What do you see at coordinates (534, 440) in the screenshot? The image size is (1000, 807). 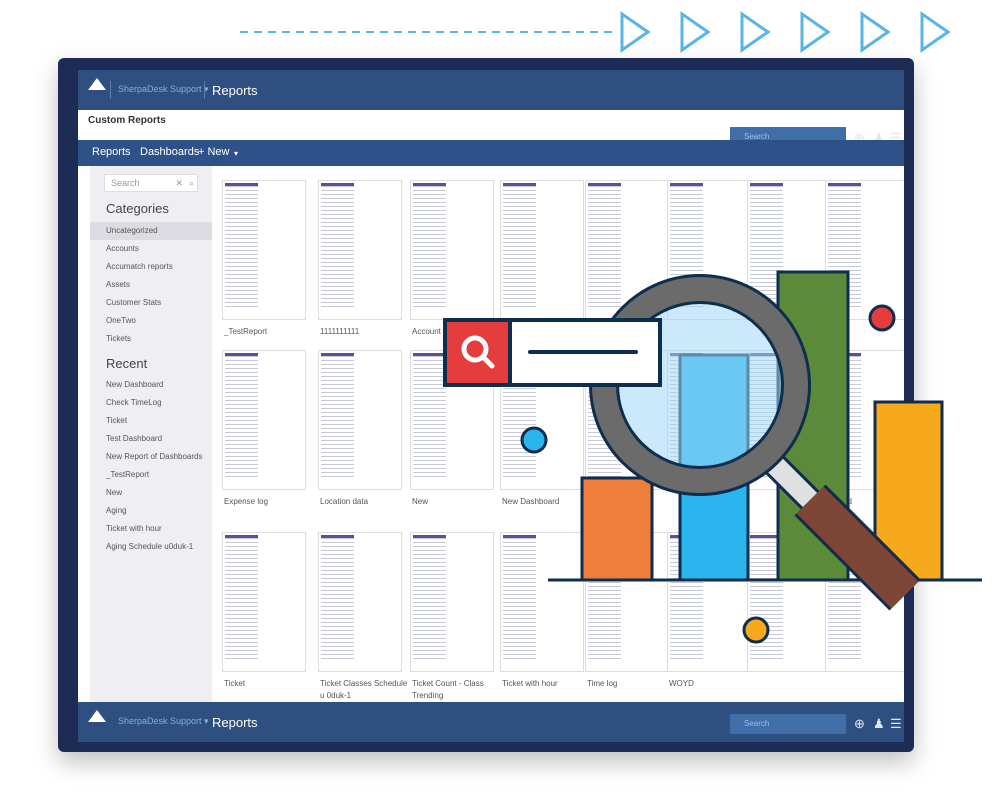 I see `blue-dot` at bounding box center [534, 440].